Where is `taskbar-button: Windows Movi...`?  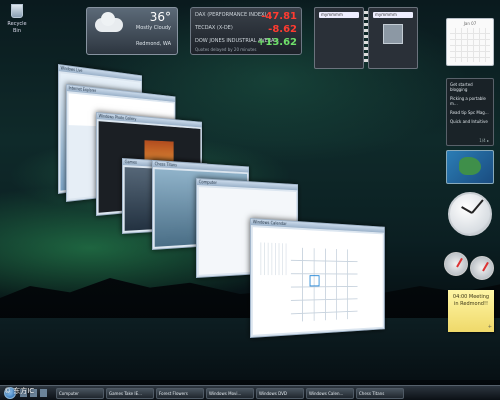 taskbar-button: Windows Movi... is located at coordinates (230, 393).